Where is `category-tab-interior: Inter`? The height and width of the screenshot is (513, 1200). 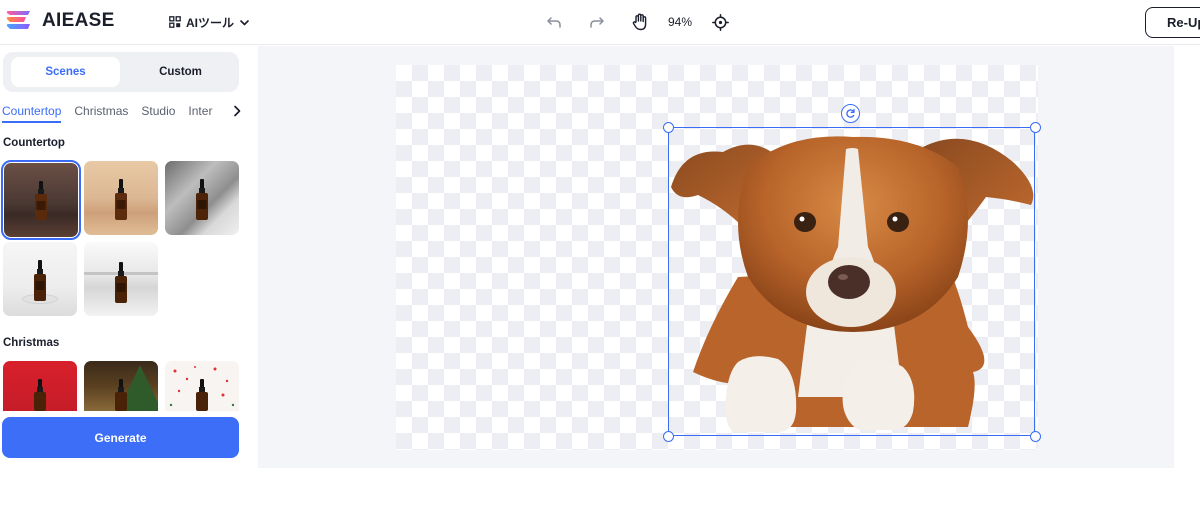 category-tab-interior: Inter is located at coordinates (201, 110).